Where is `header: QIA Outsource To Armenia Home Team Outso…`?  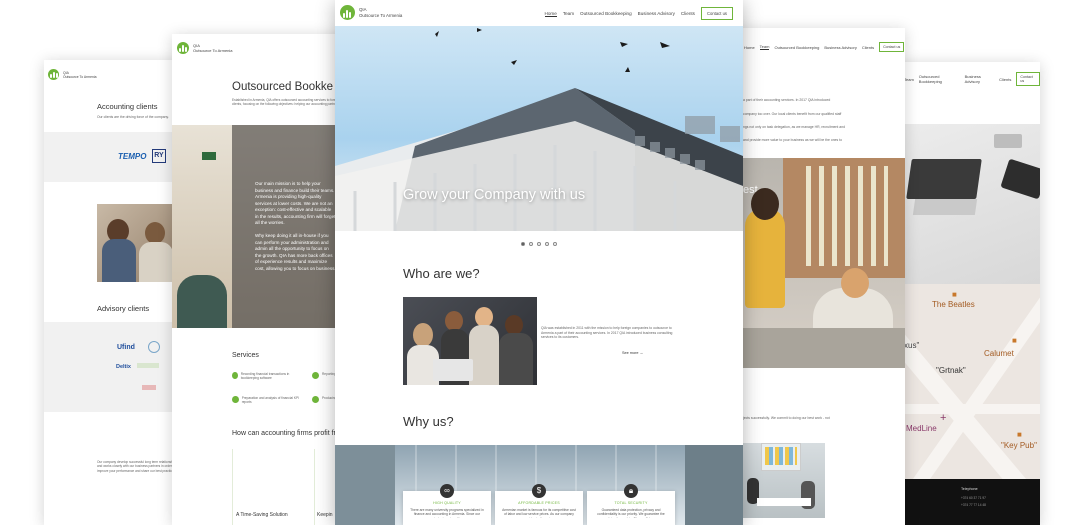 header: QIA Outsource To Armenia Home Team Outso… is located at coordinates (539, 13).